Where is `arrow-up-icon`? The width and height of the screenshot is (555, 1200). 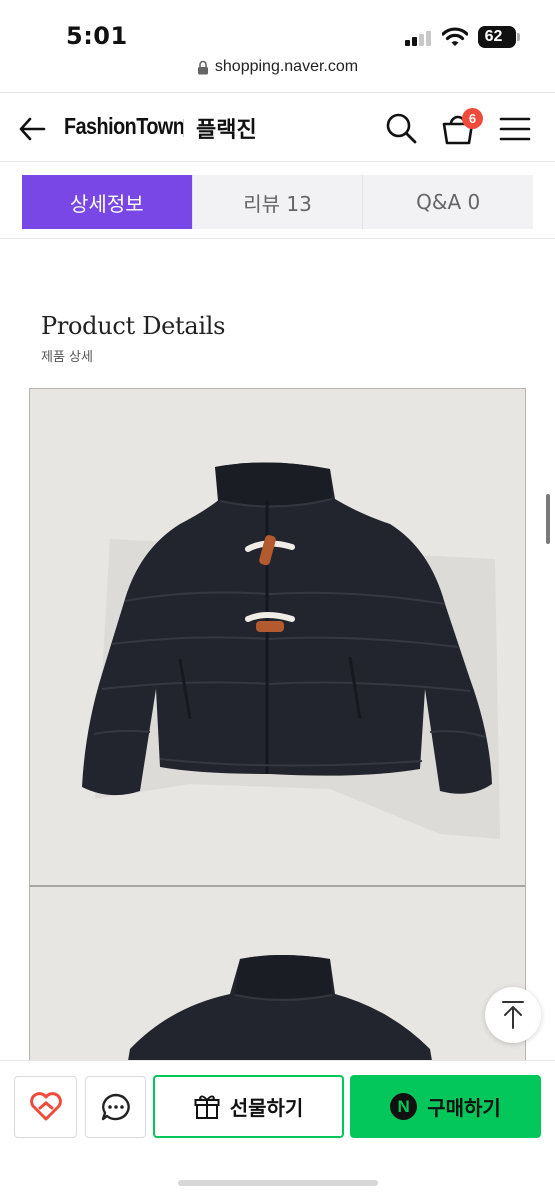
arrow-up-icon is located at coordinates (513, 1015).